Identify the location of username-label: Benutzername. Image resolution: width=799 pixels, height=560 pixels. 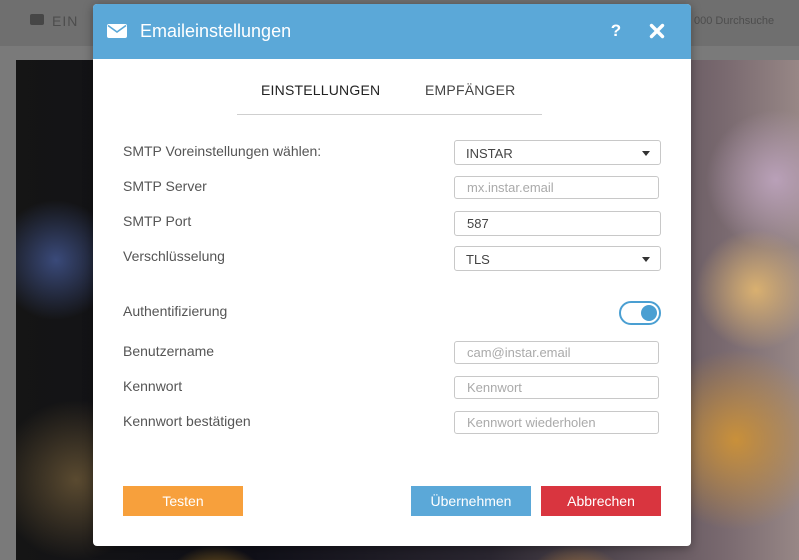
(169, 351).